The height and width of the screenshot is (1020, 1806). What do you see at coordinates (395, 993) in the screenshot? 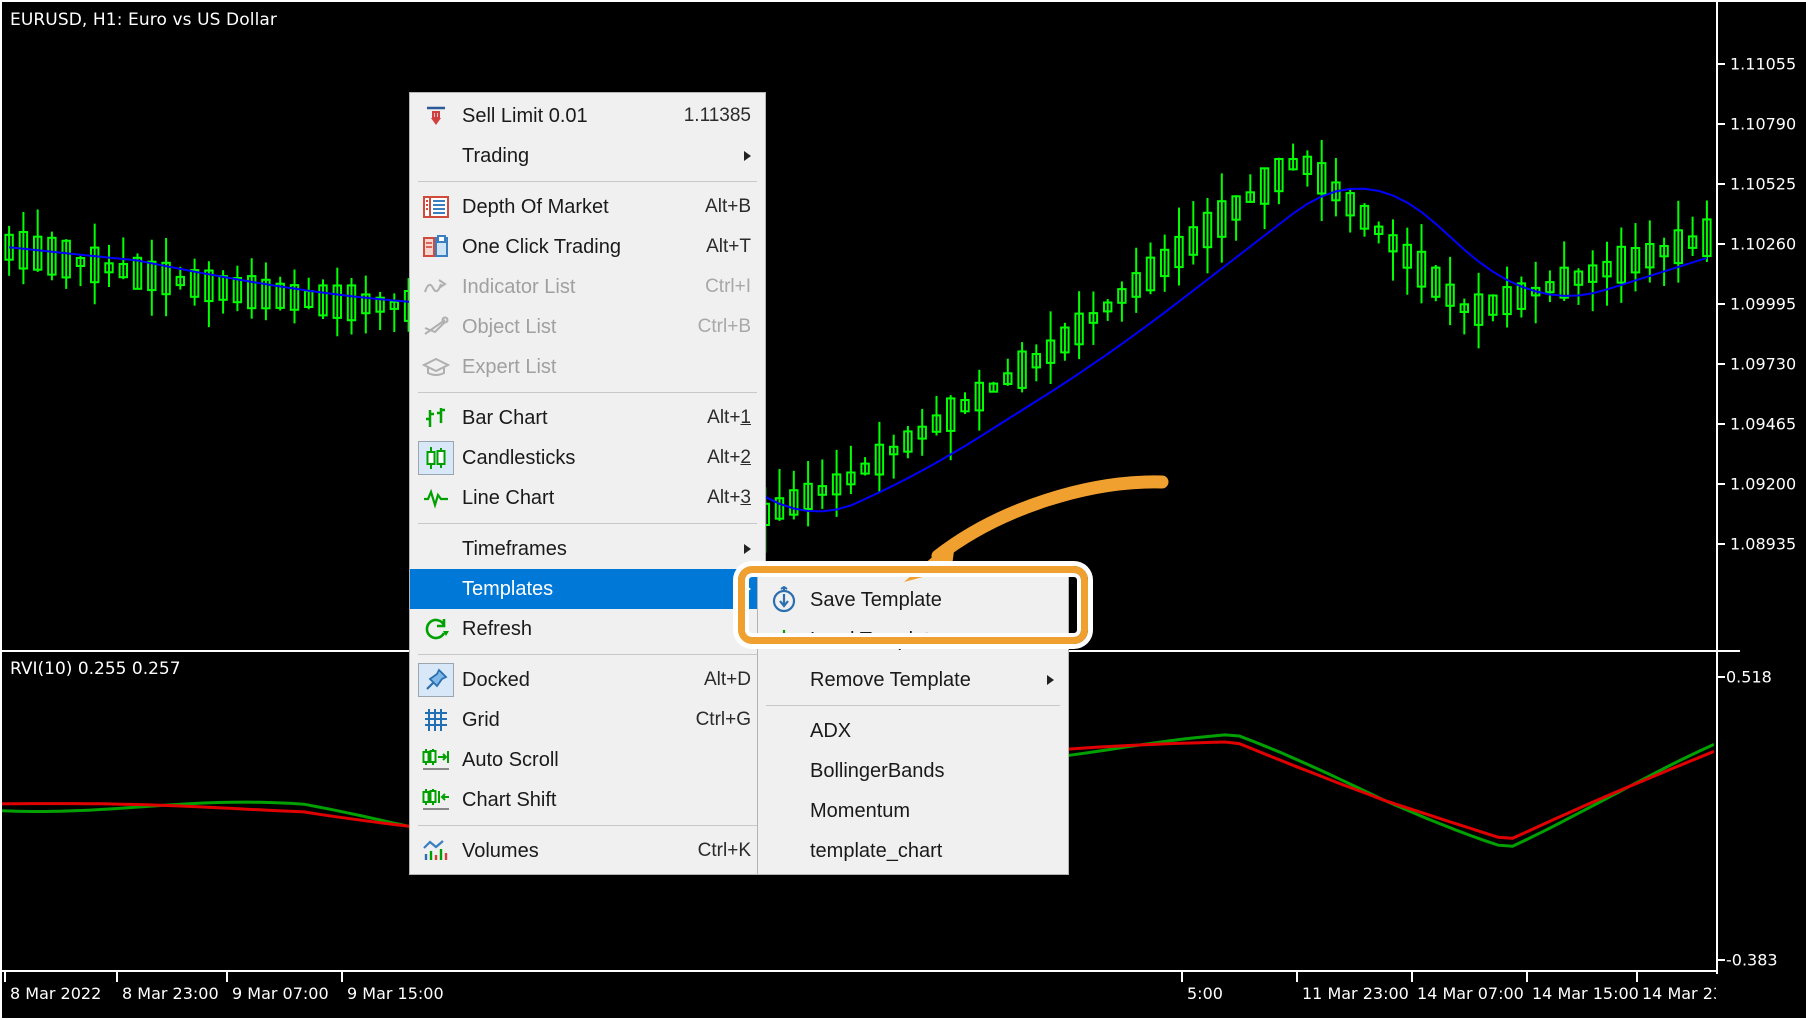
I see `time-tick-label: 9 Mar 15:00` at bounding box center [395, 993].